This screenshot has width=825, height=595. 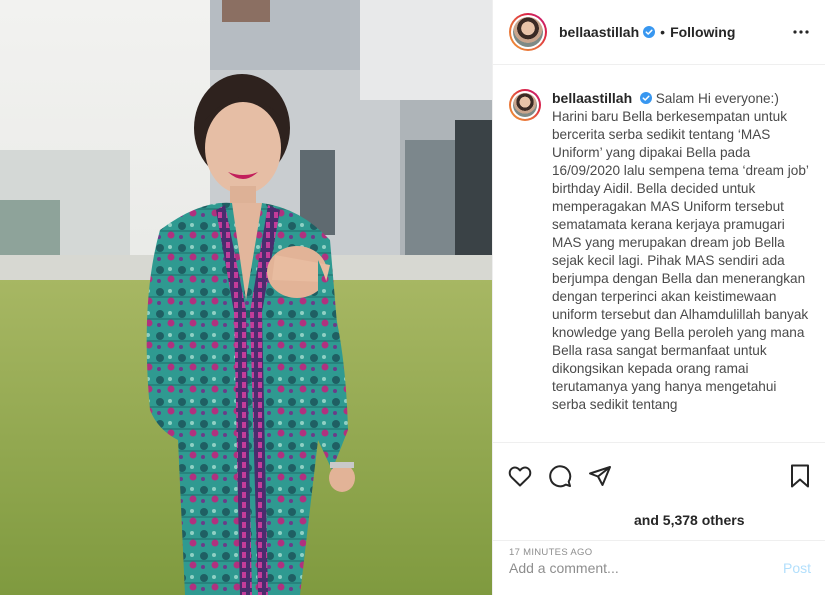 What do you see at coordinates (702, 32) in the screenshot?
I see `following-button: Following` at bounding box center [702, 32].